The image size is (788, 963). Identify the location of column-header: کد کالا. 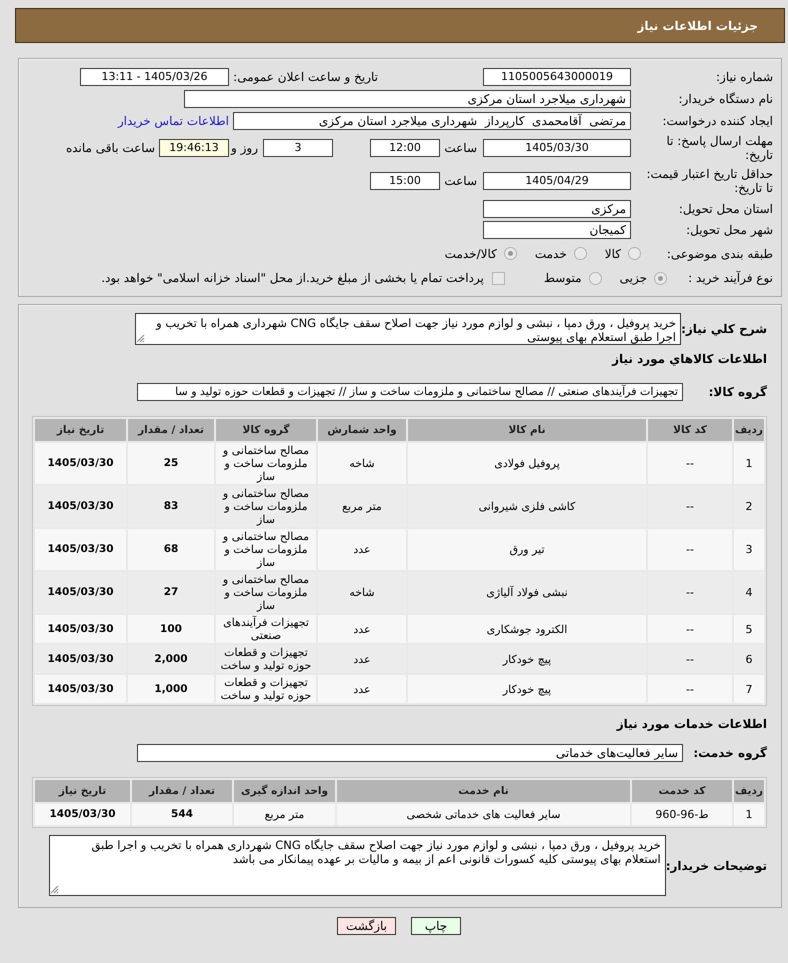
(690, 430).